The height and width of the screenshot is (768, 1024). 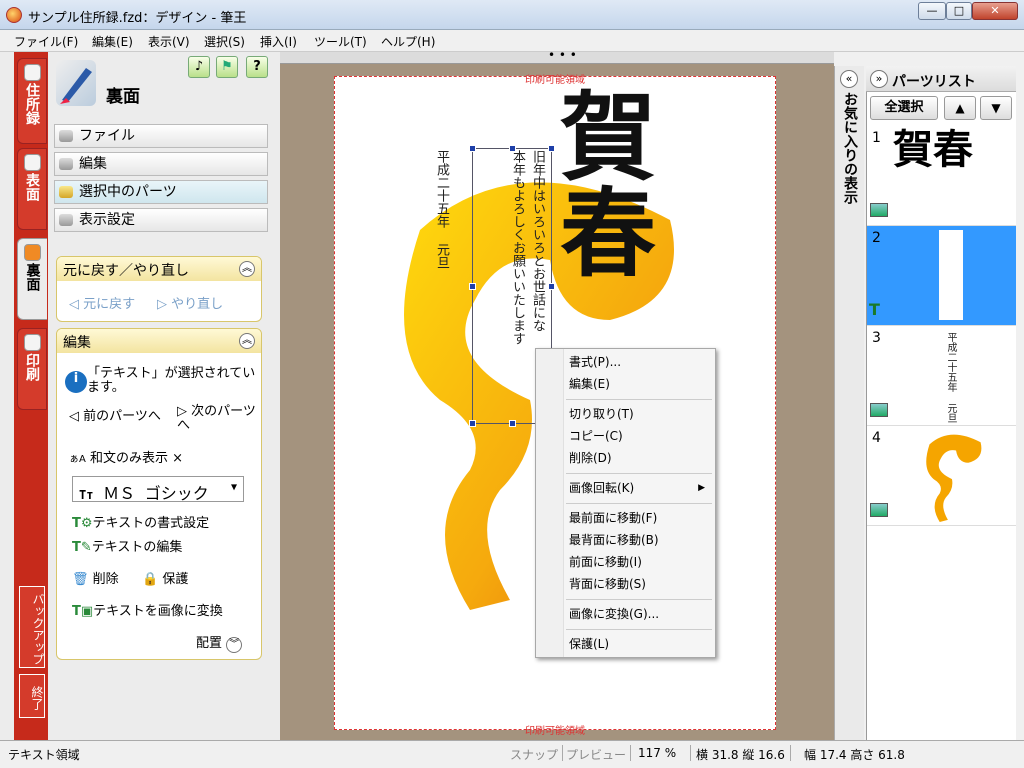 I want to click on help-icon: ?, so click(x=257, y=67).